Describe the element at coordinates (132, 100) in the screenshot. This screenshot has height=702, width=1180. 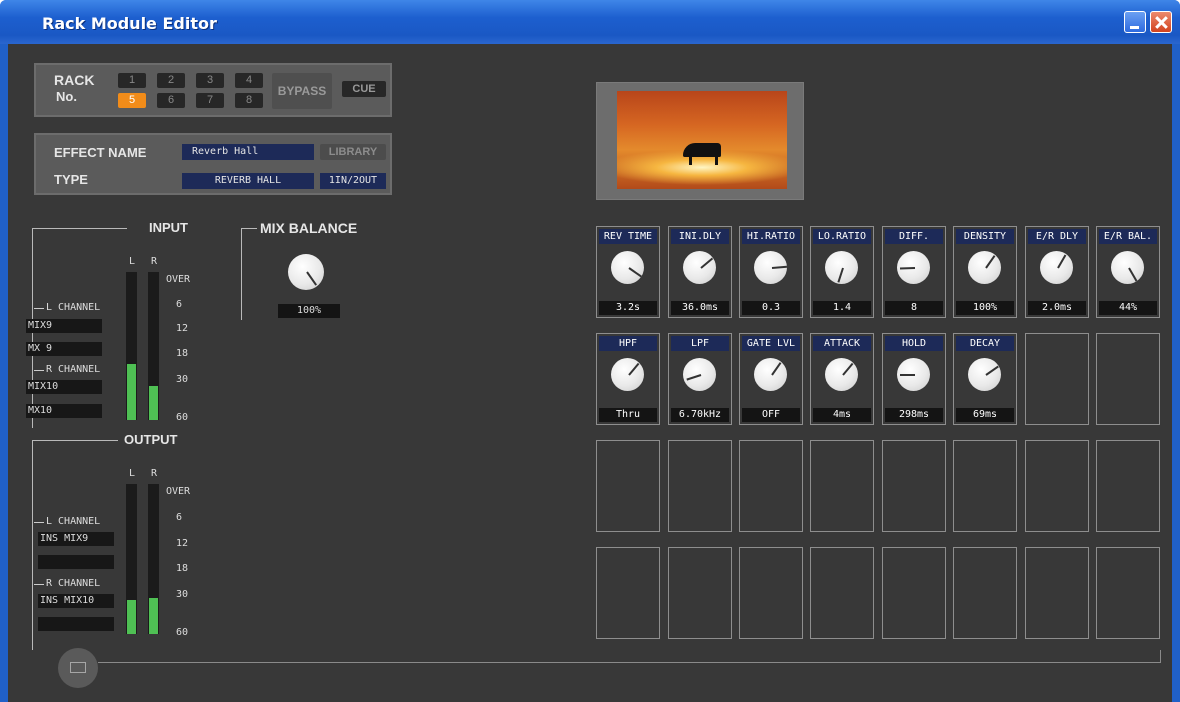
I see `rack-button-5: 5` at that location.